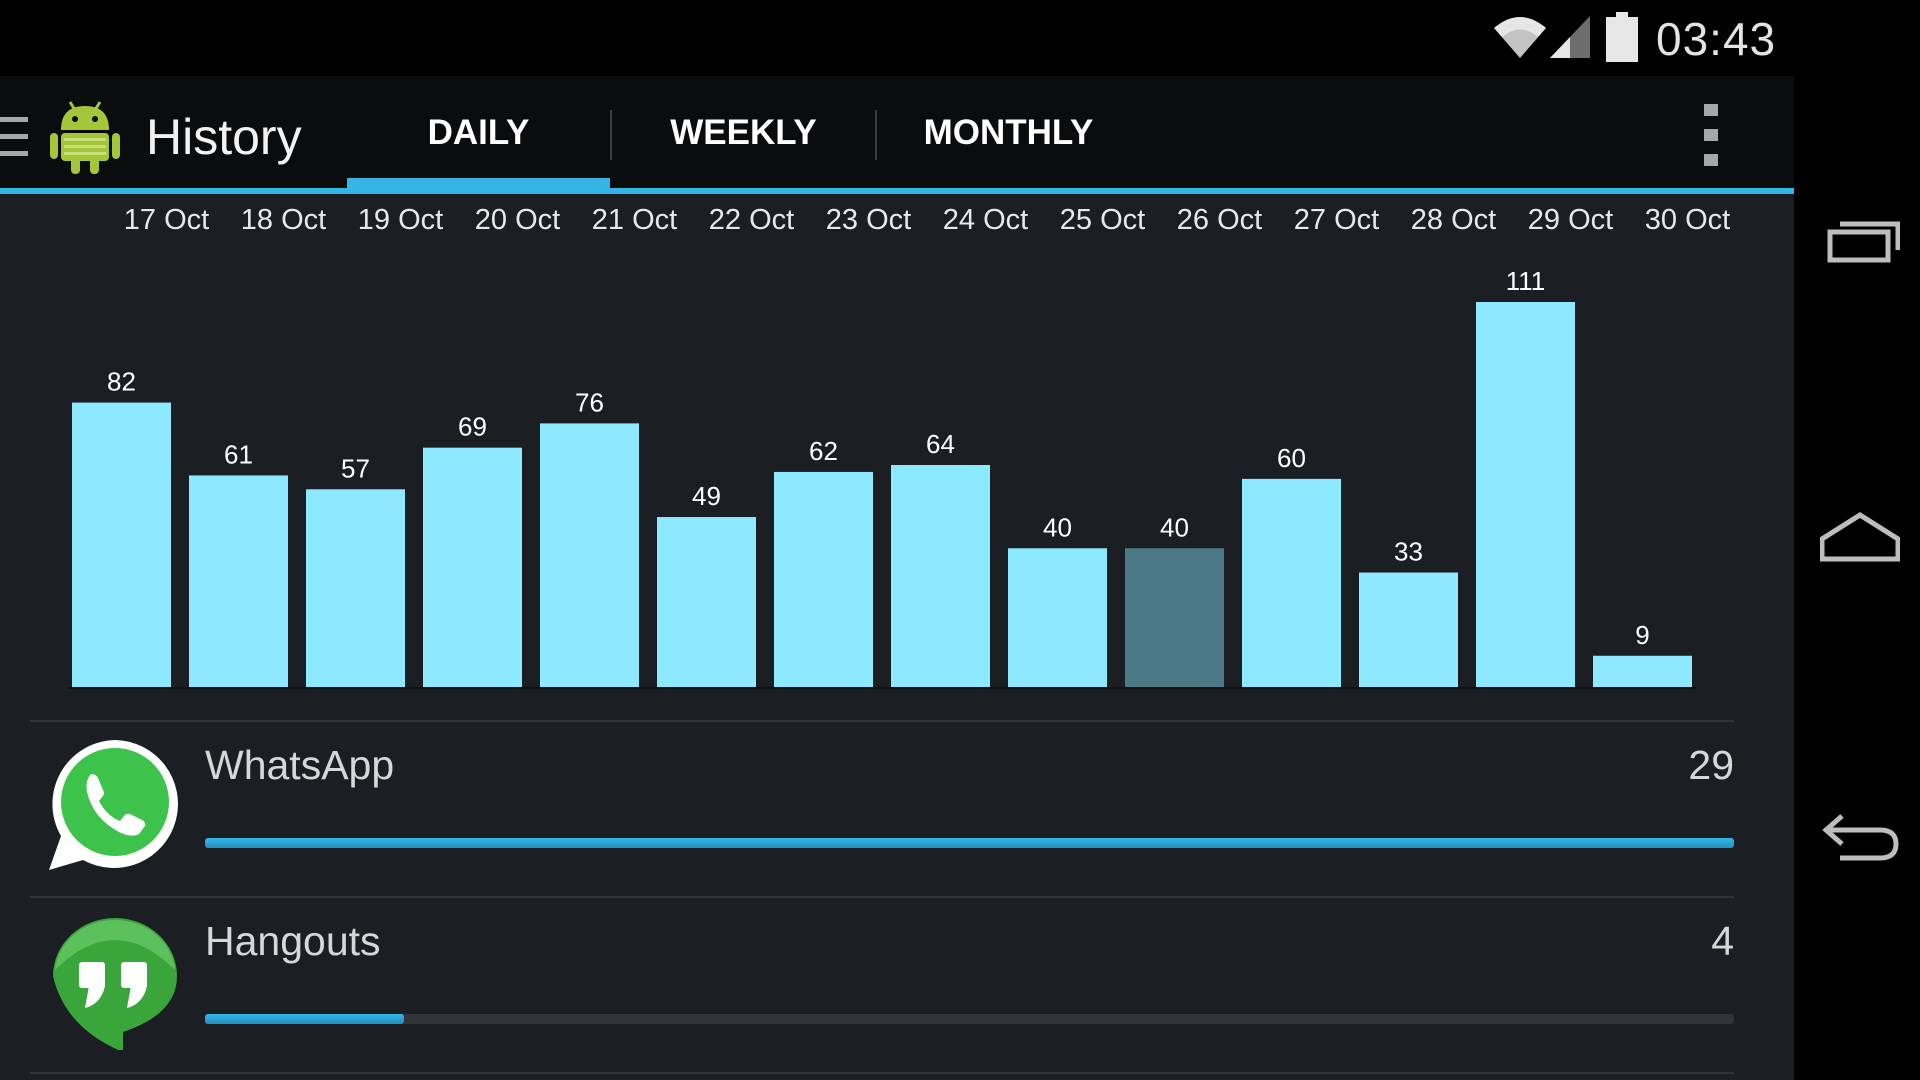 The height and width of the screenshot is (1080, 1920). Describe the element at coordinates (300, 765) in the screenshot. I see `app-name: WhatsApp` at that location.